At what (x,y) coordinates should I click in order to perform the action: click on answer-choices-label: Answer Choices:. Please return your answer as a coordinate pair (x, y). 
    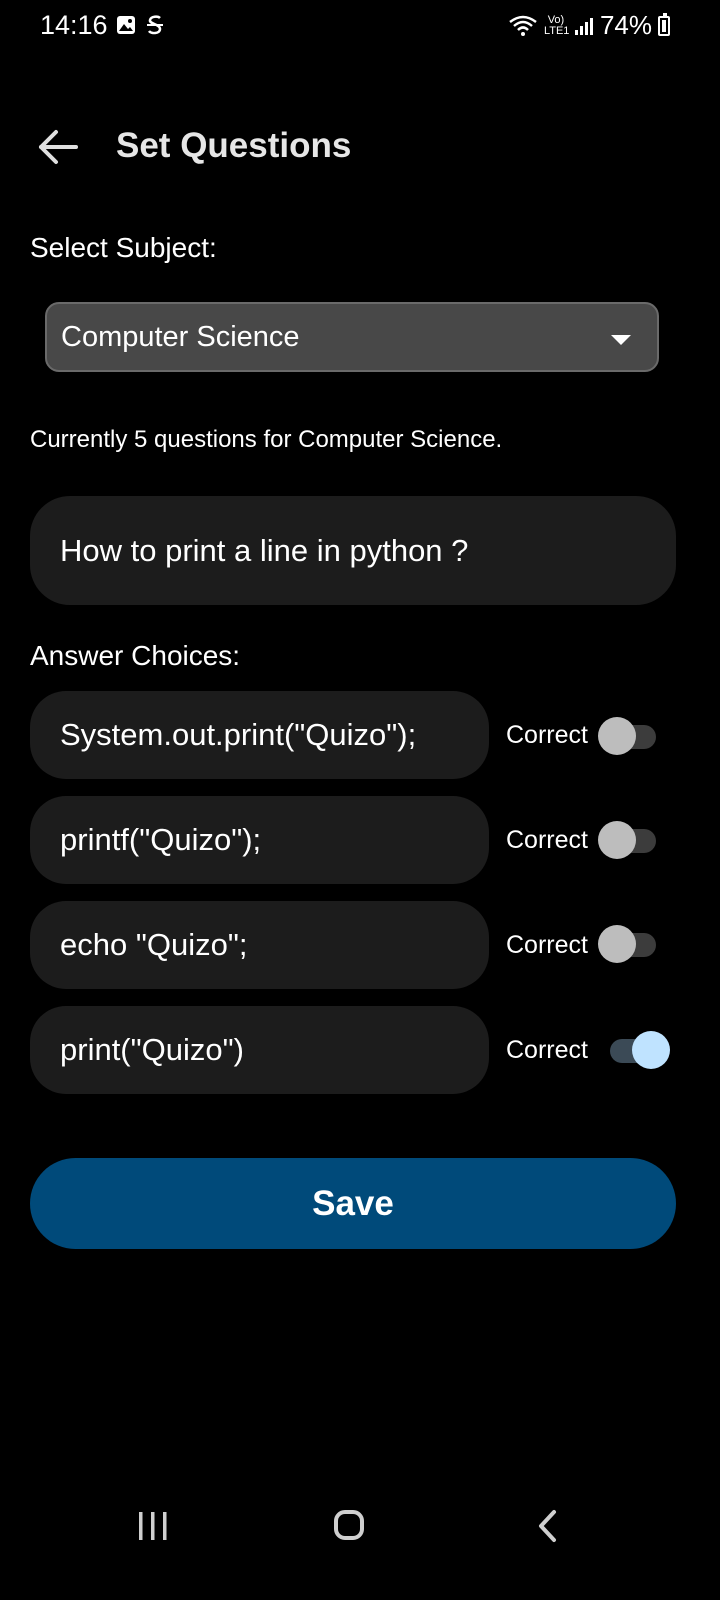
    Looking at the image, I should click on (135, 655).